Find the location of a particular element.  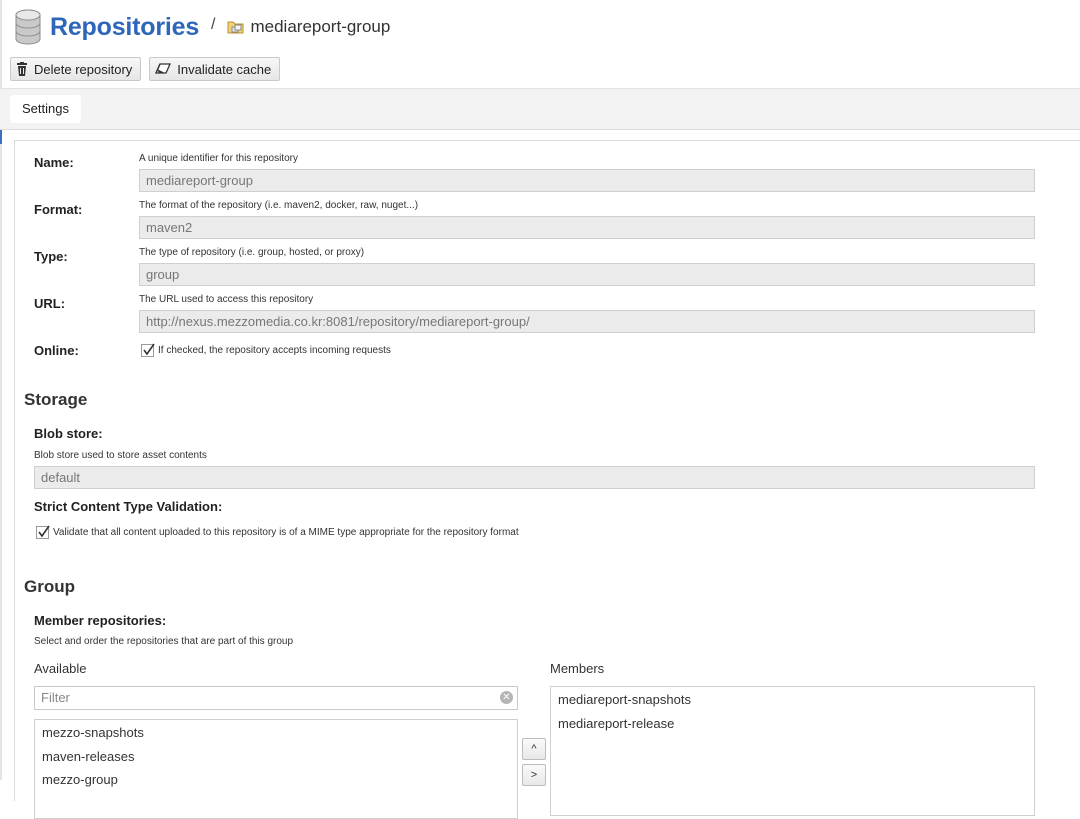

move-up-button: ^ is located at coordinates (534, 749).